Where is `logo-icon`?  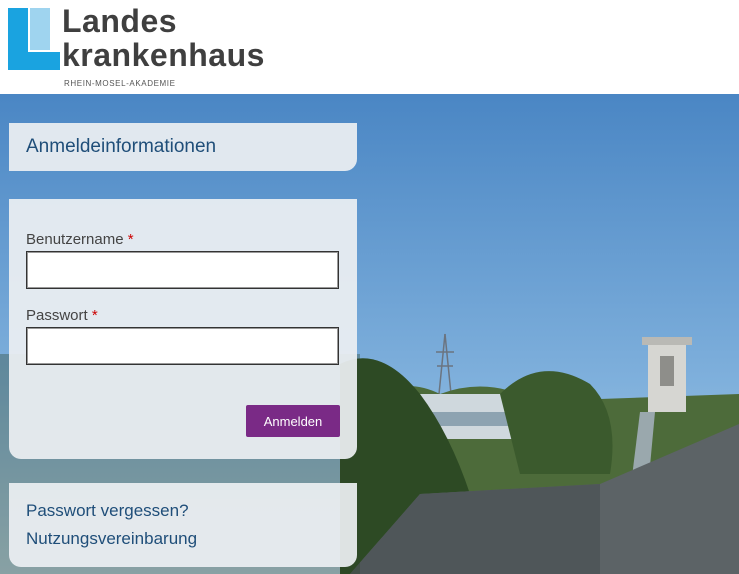 logo-icon is located at coordinates (34, 39).